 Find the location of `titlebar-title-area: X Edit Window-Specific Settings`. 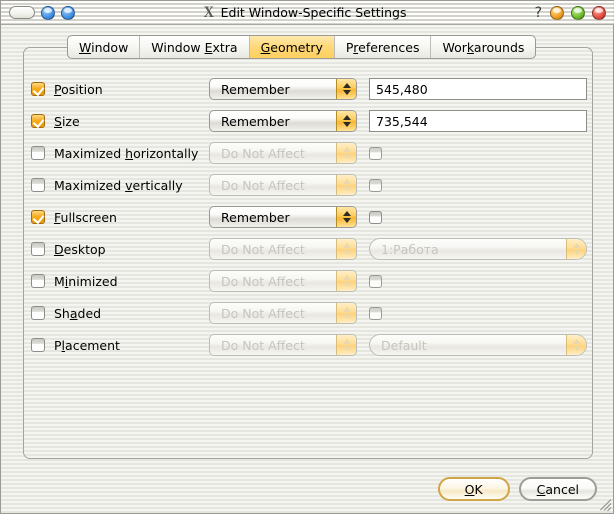

titlebar-title-area: X Edit Window-Specific Settings is located at coordinates (305, 12).